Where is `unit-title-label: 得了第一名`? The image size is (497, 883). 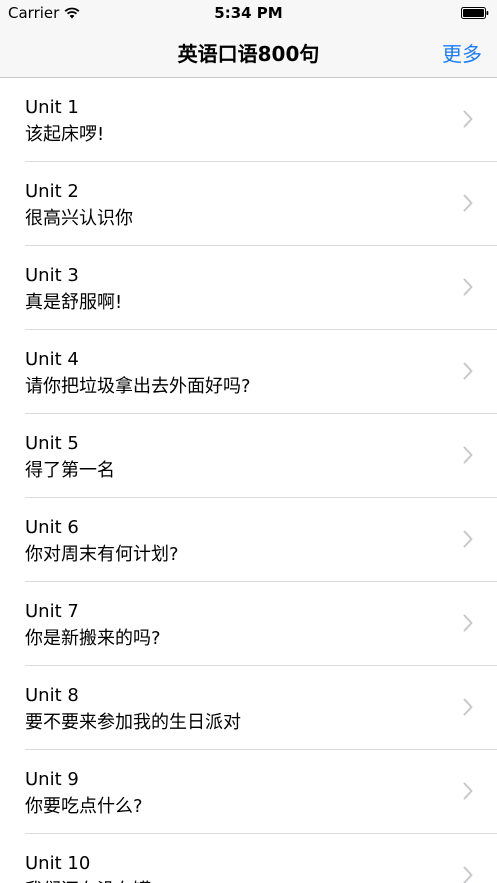 unit-title-label: 得了第一名 is located at coordinates (70, 470).